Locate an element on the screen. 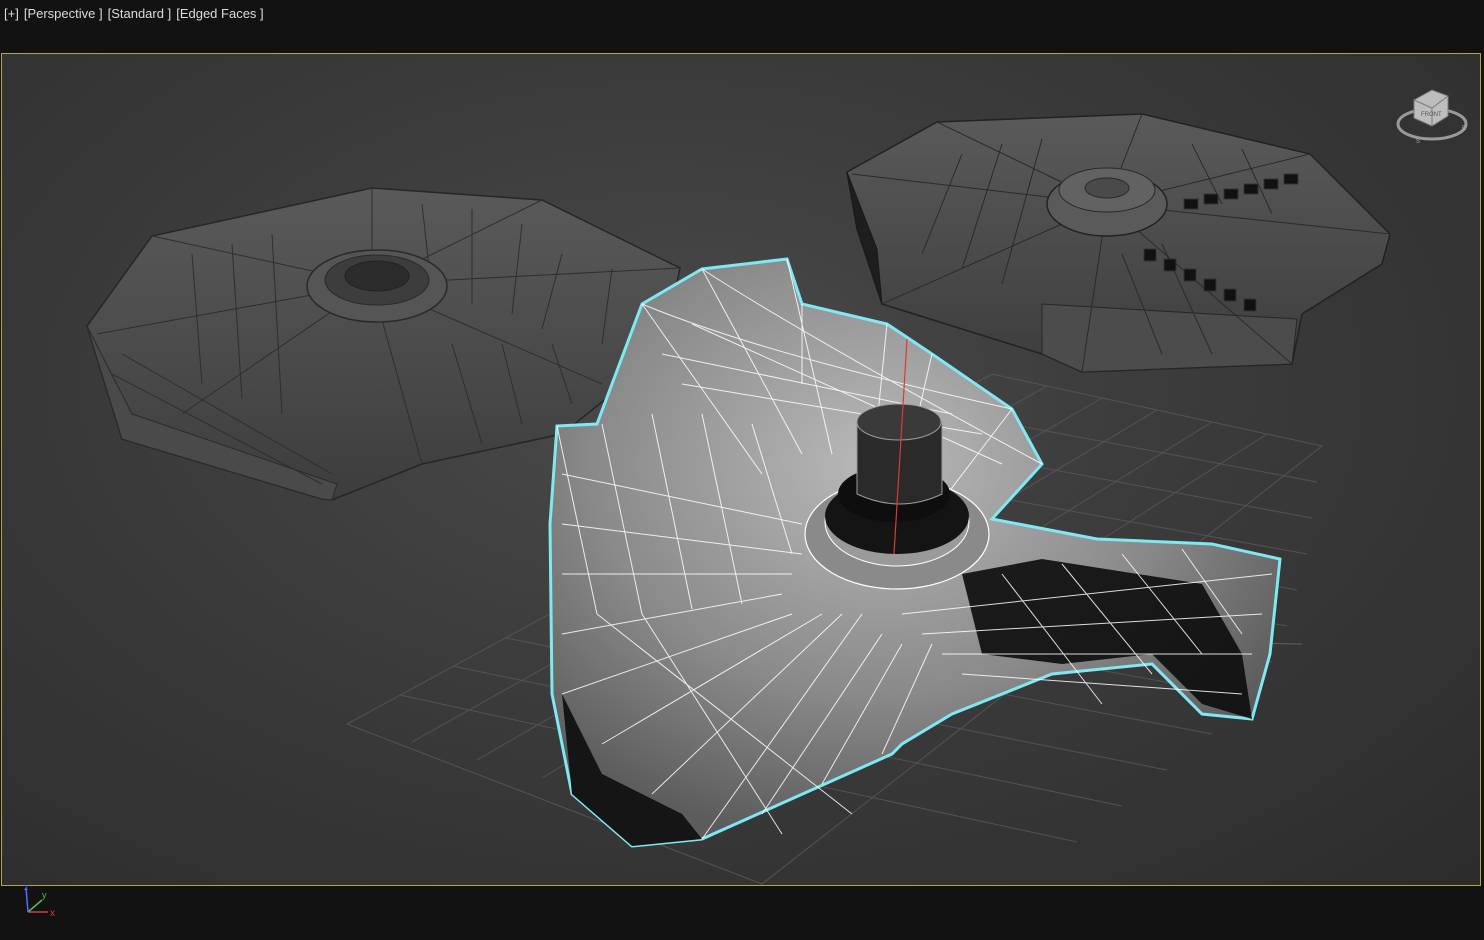 The image size is (1484, 940). svg-text: E is located at coordinates (1464, 129).